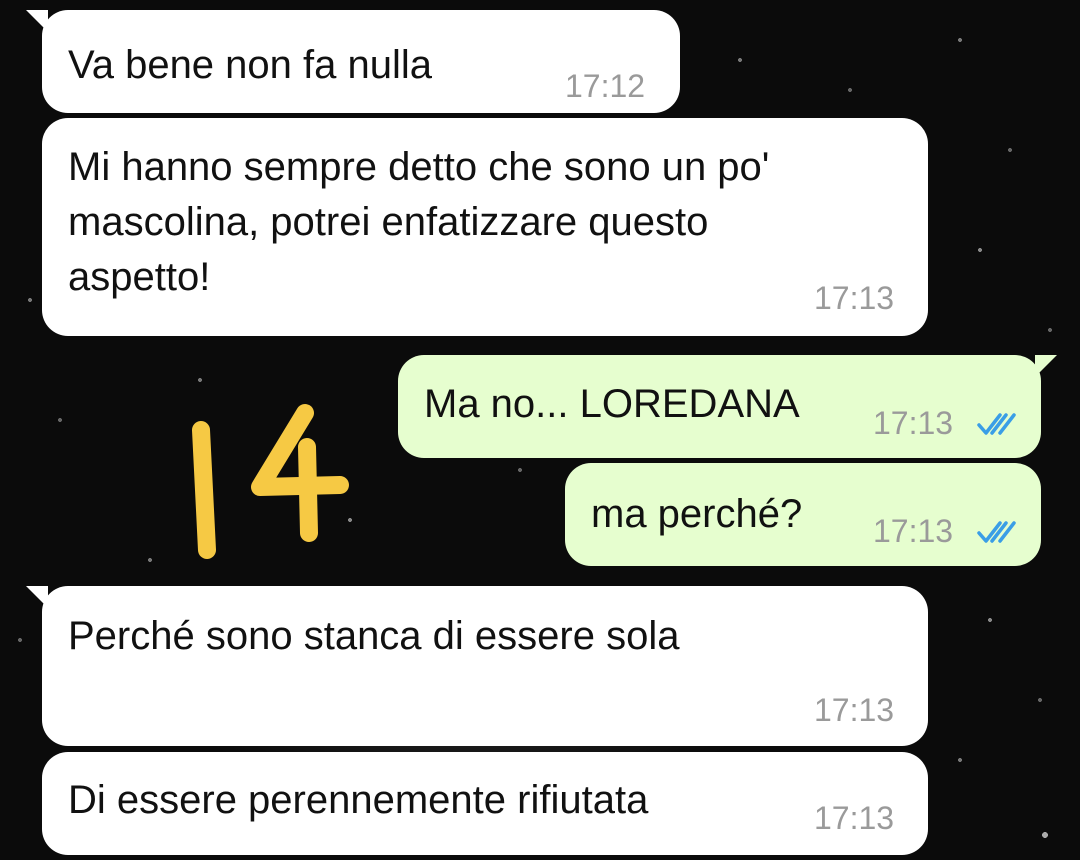 Image resolution: width=1080 pixels, height=860 pixels. Describe the element at coordinates (605, 86) in the screenshot. I see `message-time: 17:12` at that location.